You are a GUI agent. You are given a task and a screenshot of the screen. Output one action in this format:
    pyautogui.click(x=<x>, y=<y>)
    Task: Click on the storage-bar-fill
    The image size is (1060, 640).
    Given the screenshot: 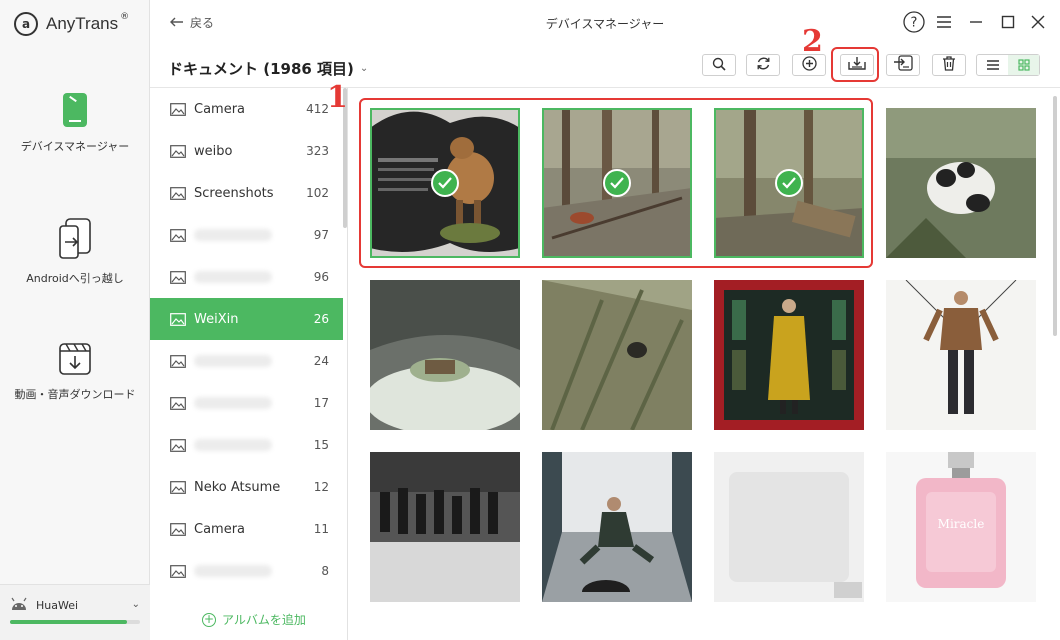 What is the action you would take?
    pyautogui.click(x=68, y=622)
    